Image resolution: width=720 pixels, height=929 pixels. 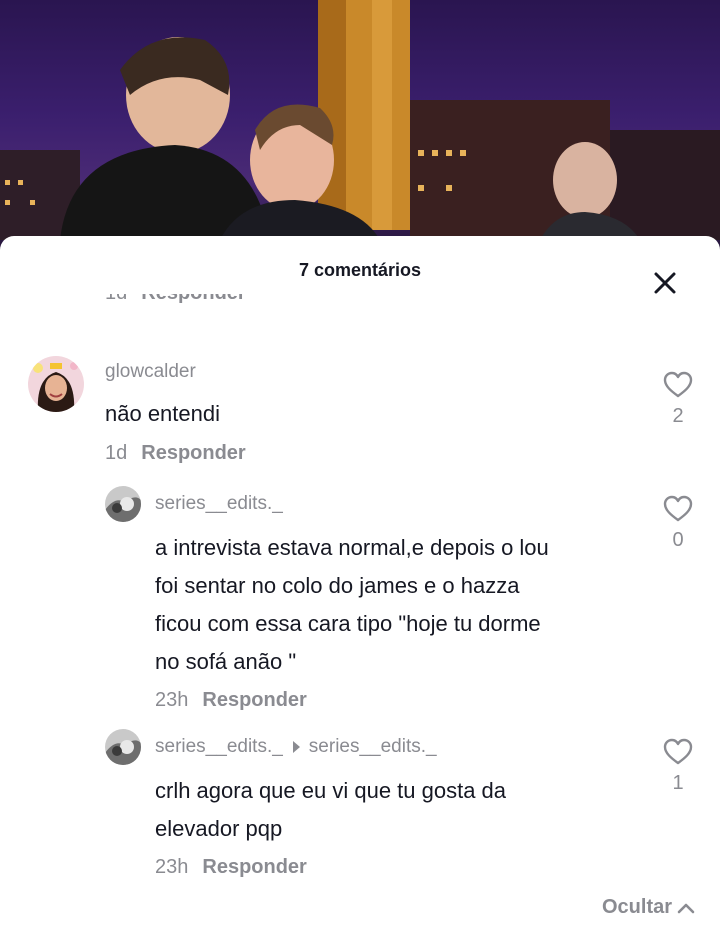 I want to click on like-button: 2, so click(x=678, y=399).